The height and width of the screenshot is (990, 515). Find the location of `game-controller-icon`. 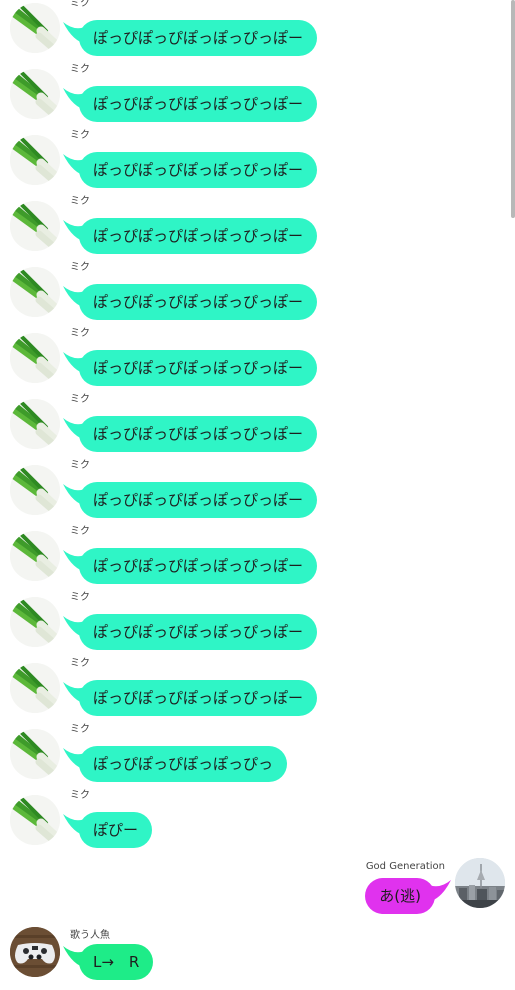

game-controller-icon is located at coordinates (35, 952).